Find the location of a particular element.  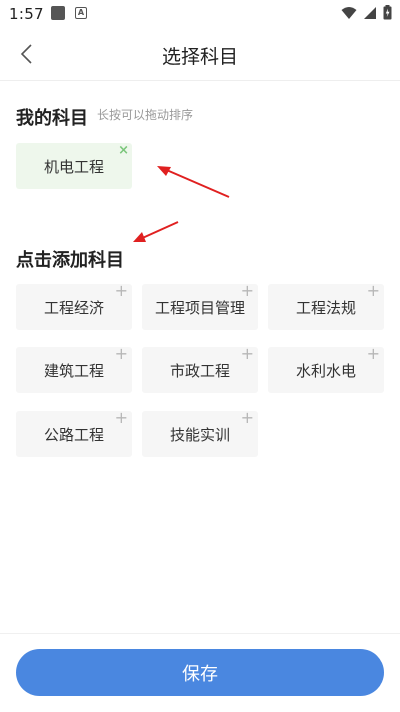

my-subjects-title: 我的科目 is located at coordinates (52, 118).